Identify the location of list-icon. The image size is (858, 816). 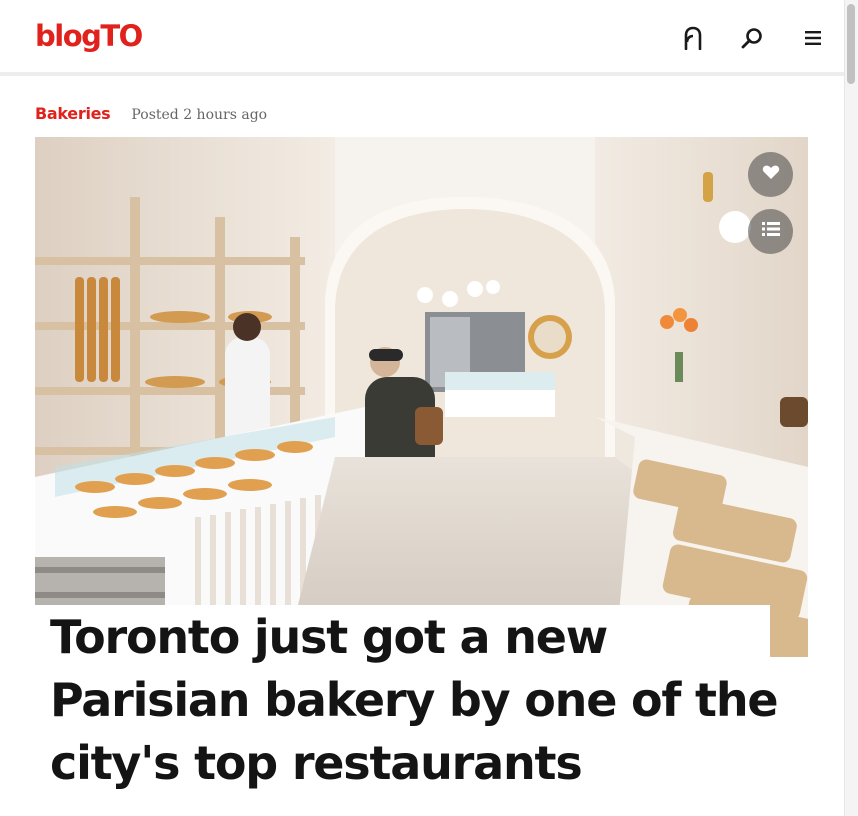
(770, 231).